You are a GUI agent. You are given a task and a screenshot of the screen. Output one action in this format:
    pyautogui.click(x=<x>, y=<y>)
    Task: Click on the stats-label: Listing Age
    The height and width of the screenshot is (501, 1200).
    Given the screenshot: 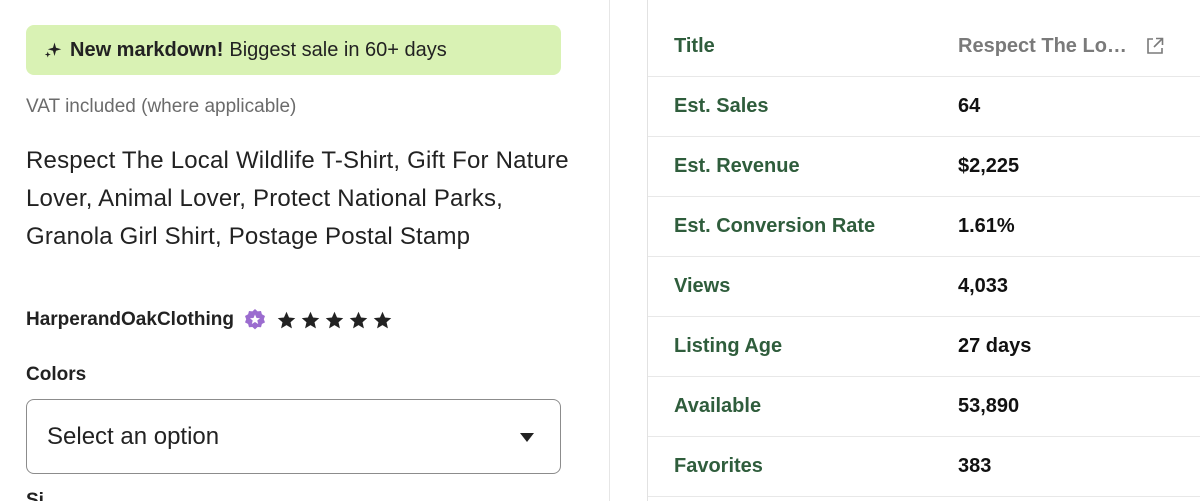 What is the action you would take?
    pyautogui.click(x=728, y=346)
    